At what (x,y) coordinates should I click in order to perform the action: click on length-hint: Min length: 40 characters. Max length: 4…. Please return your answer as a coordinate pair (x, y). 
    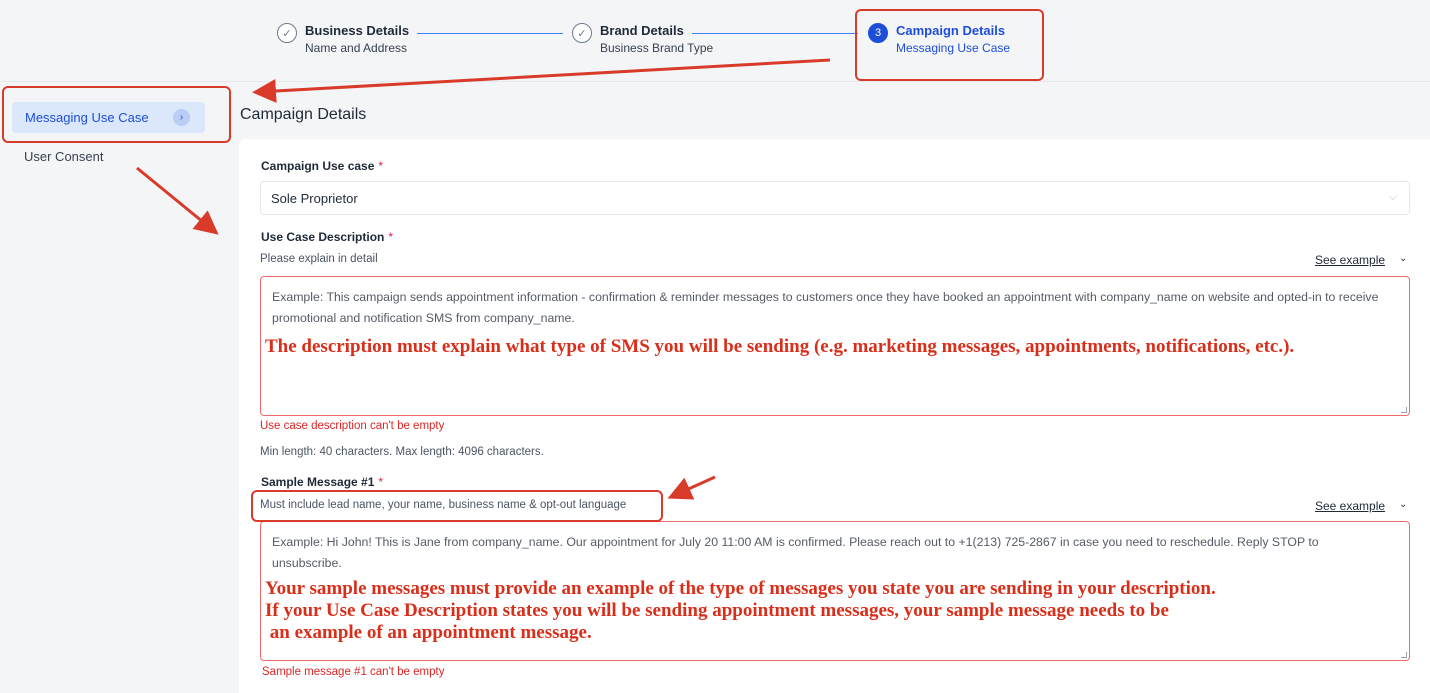
    Looking at the image, I should click on (402, 452).